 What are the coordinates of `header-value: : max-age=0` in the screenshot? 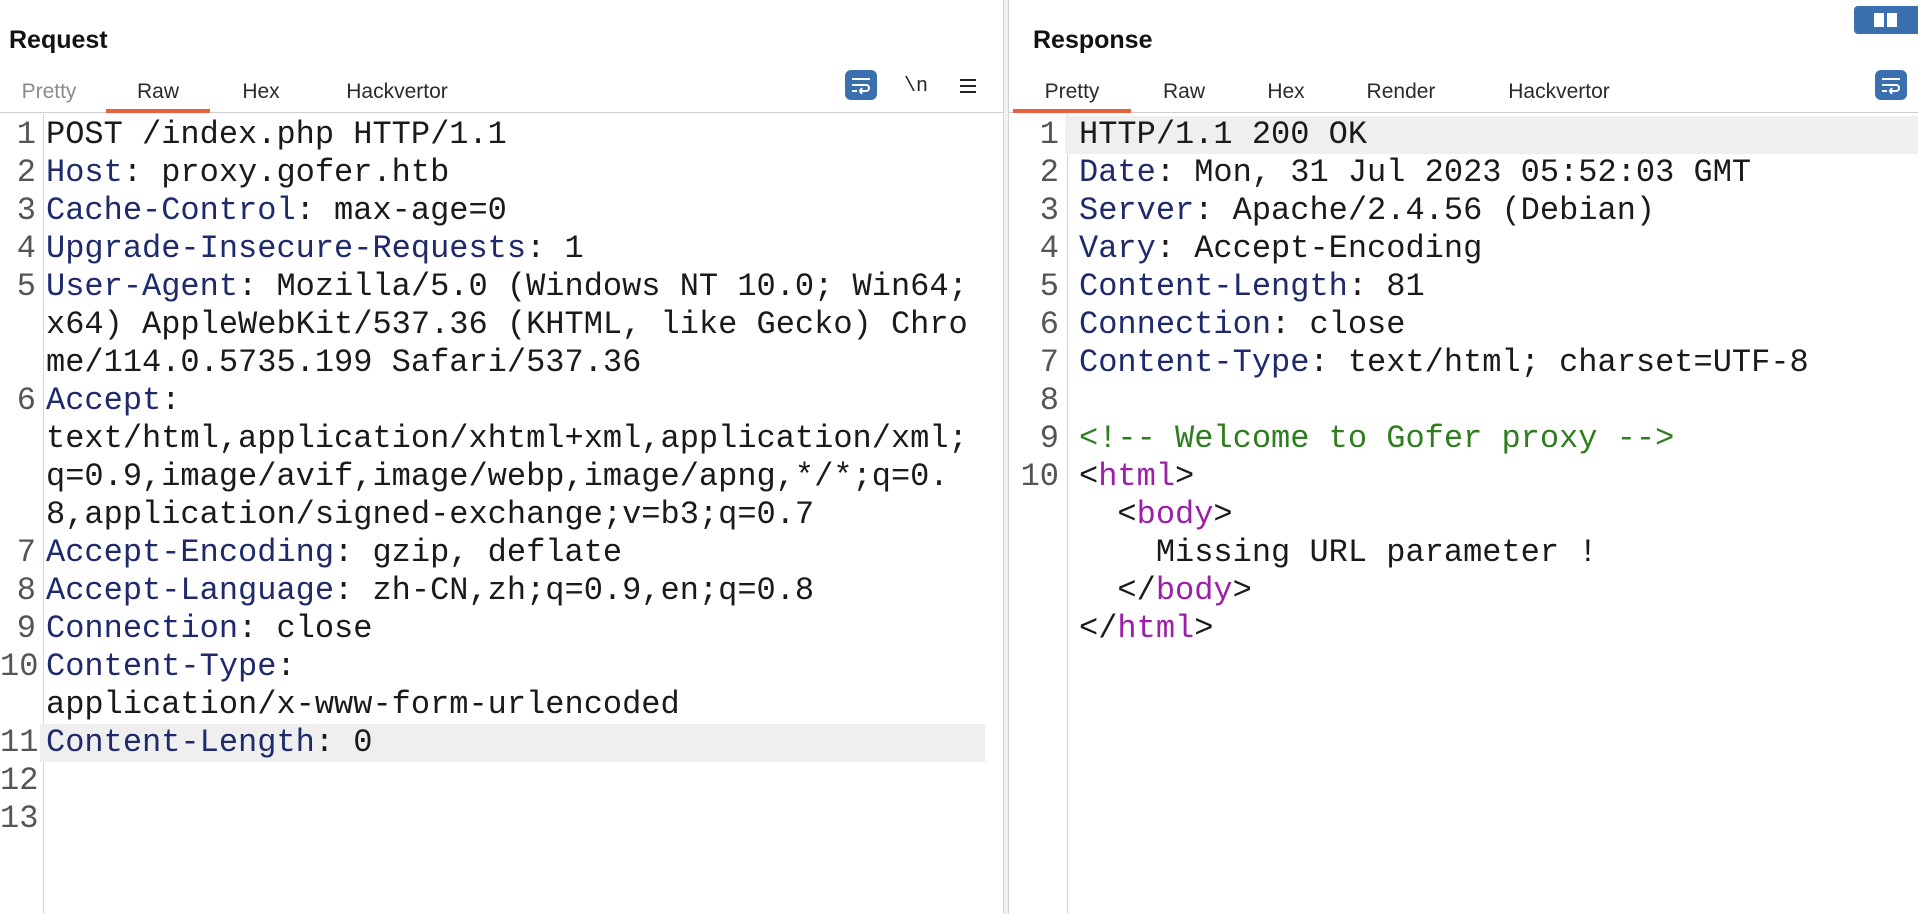 It's located at (401, 210).